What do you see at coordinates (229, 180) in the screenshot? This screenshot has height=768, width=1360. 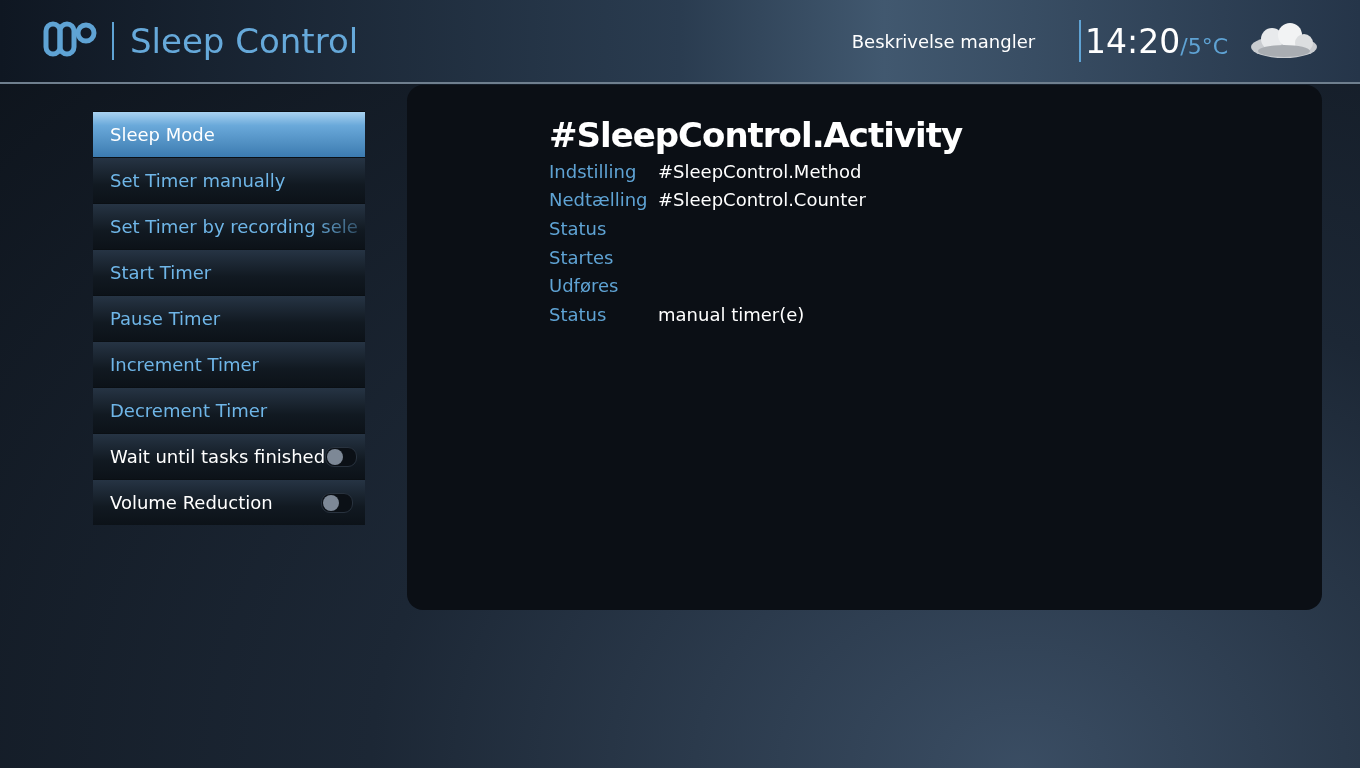 I see `menu-item: Set Timer manually` at bounding box center [229, 180].